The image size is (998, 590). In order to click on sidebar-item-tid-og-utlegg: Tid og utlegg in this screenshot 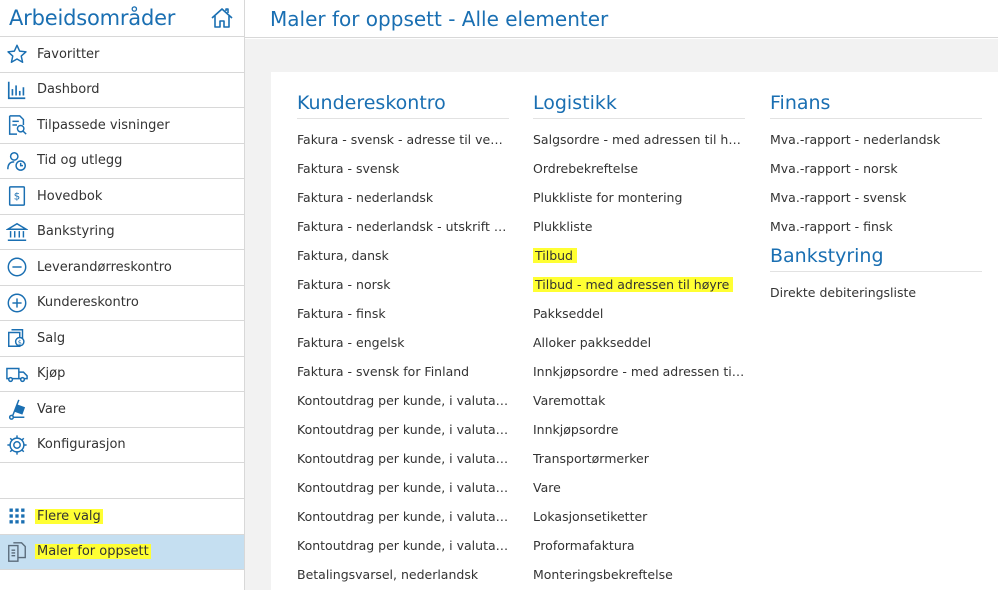, I will do `click(122, 161)`.